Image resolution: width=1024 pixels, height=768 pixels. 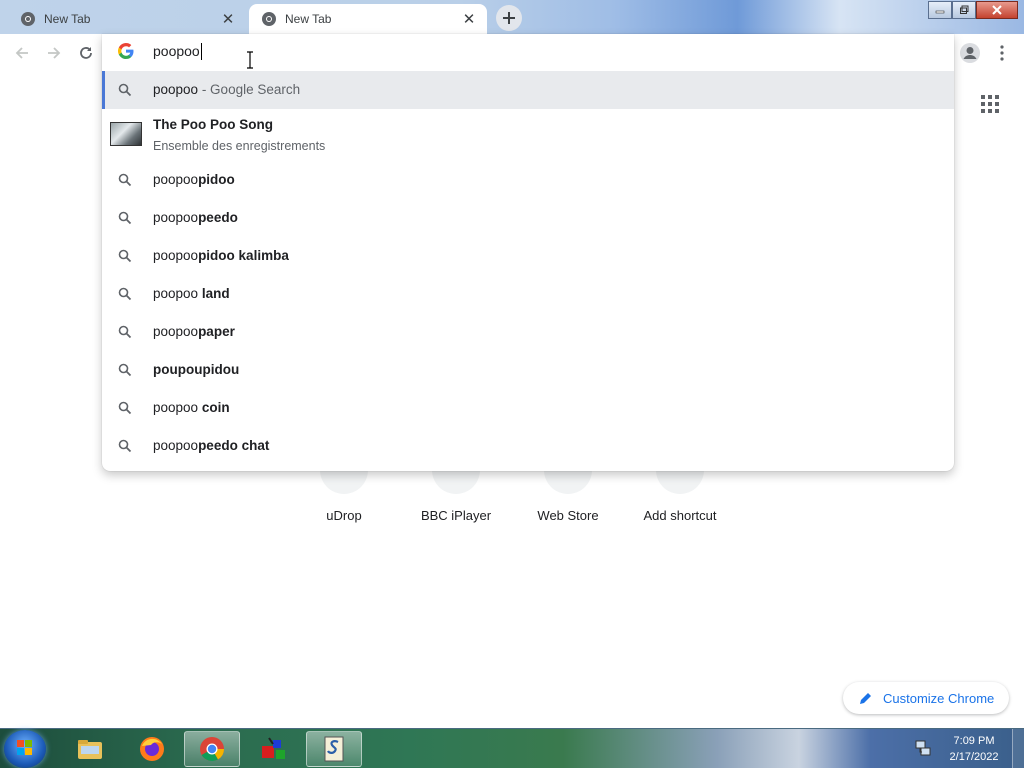 What do you see at coordinates (368, 19) in the screenshot?
I see `tab-new-tab-2: New Tab ✕` at bounding box center [368, 19].